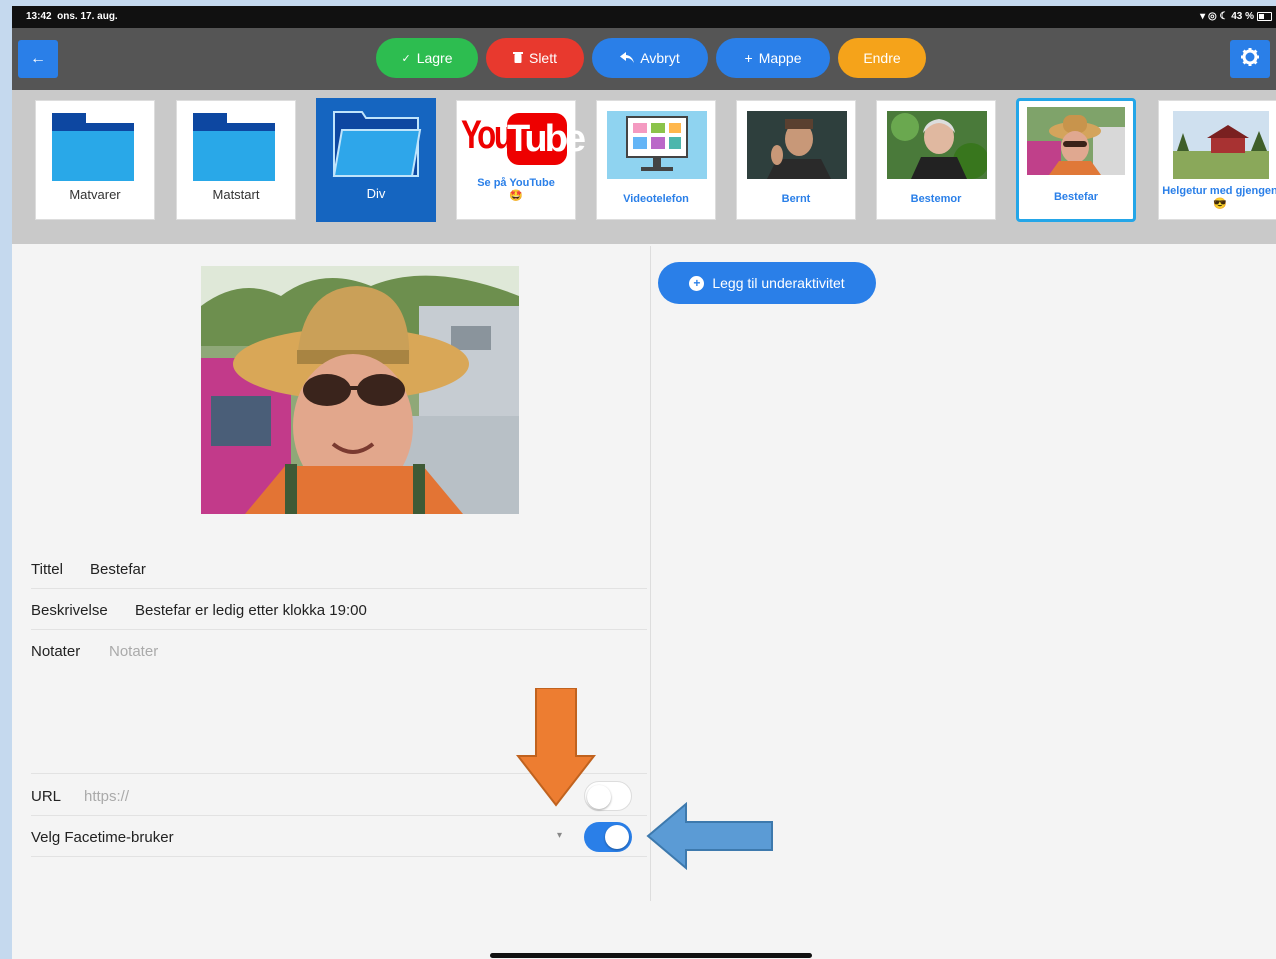  I want to click on arrow-left-icon: ←, so click(38, 58).